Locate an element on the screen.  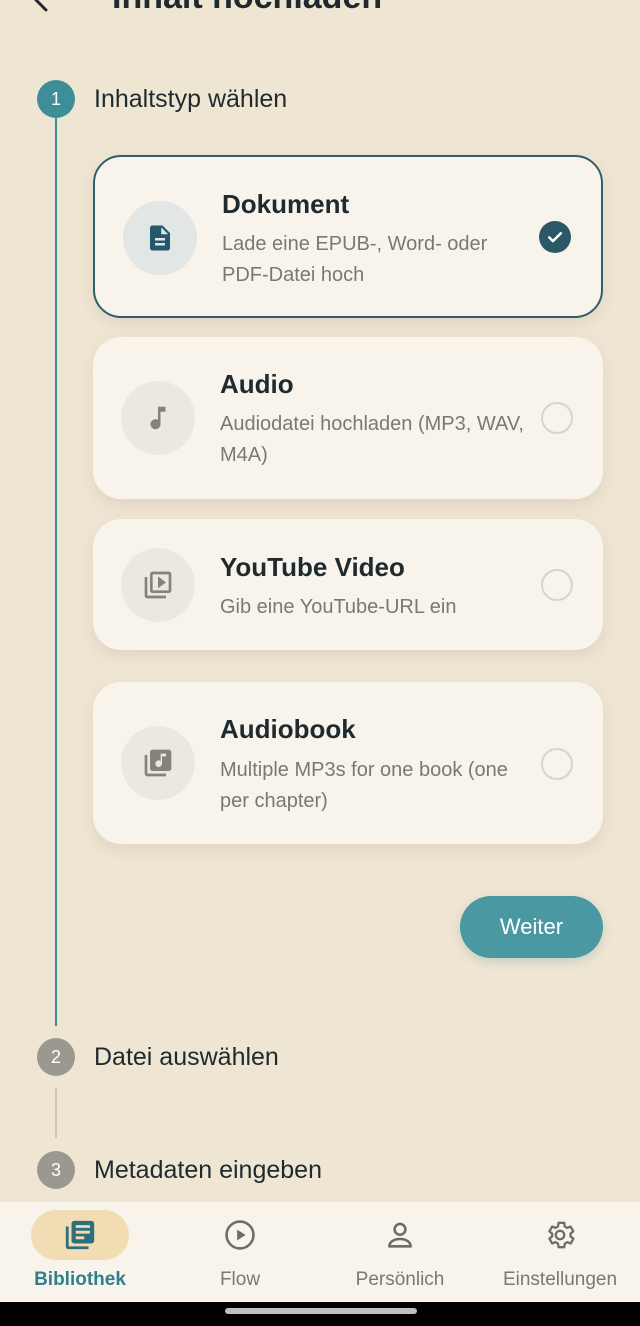
step-1-indicator: 1 is located at coordinates (56, 99).